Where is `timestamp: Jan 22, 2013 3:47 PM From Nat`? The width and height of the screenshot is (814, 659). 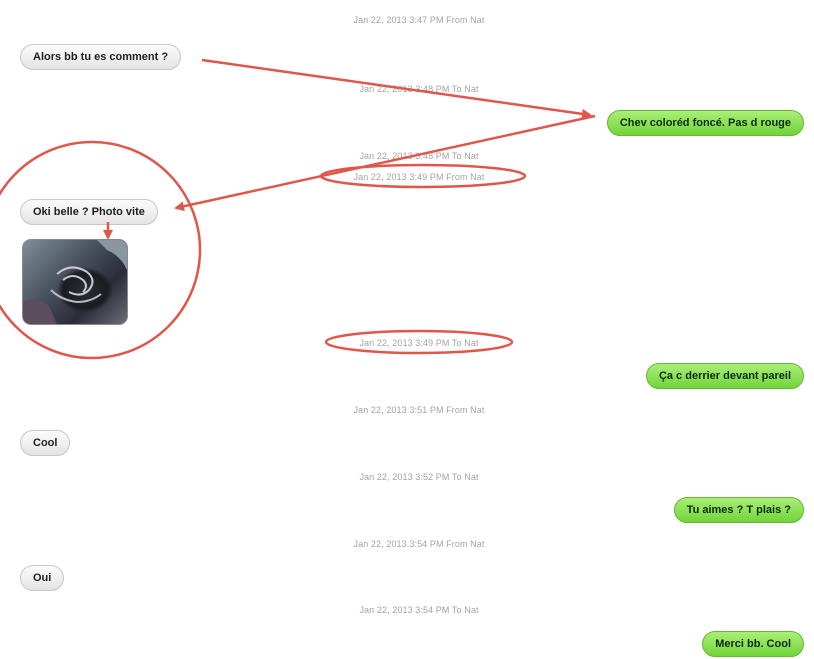
timestamp: Jan 22, 2013 3:47 PM From Nat is located at coordinates (419, 20).